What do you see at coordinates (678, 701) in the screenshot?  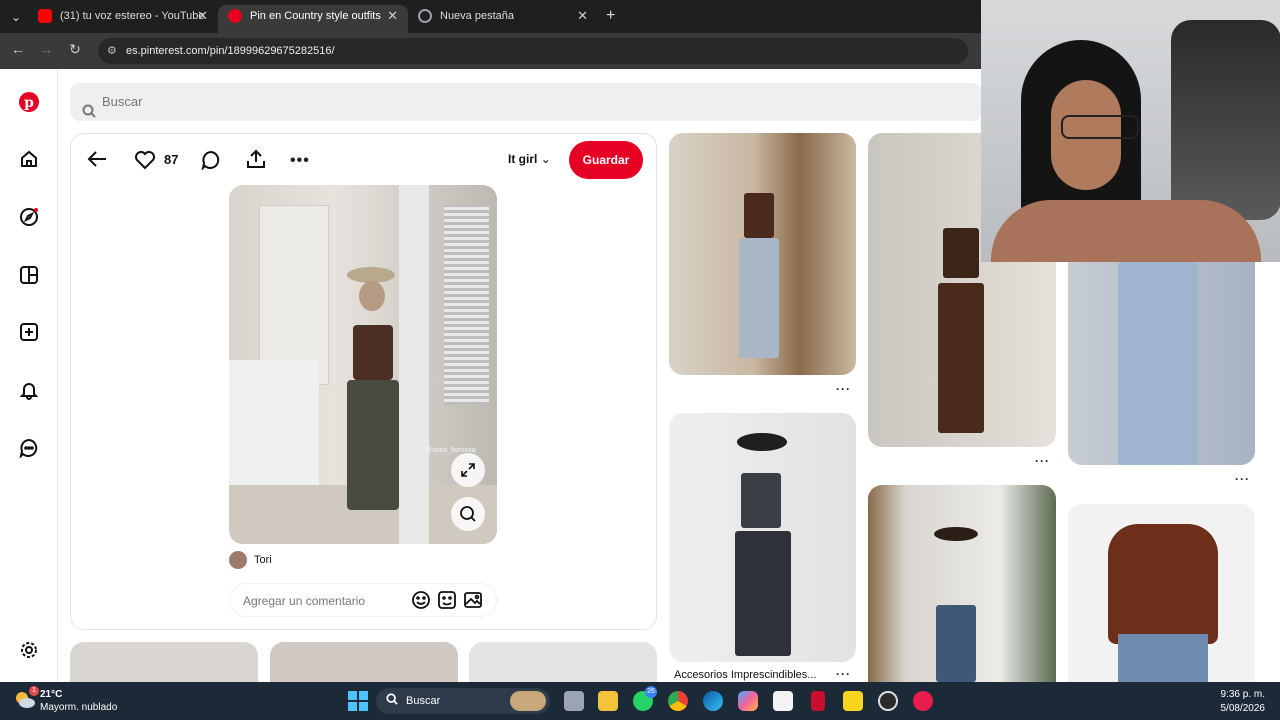 I see `chrome-icon` at bounding box center [678, 701].